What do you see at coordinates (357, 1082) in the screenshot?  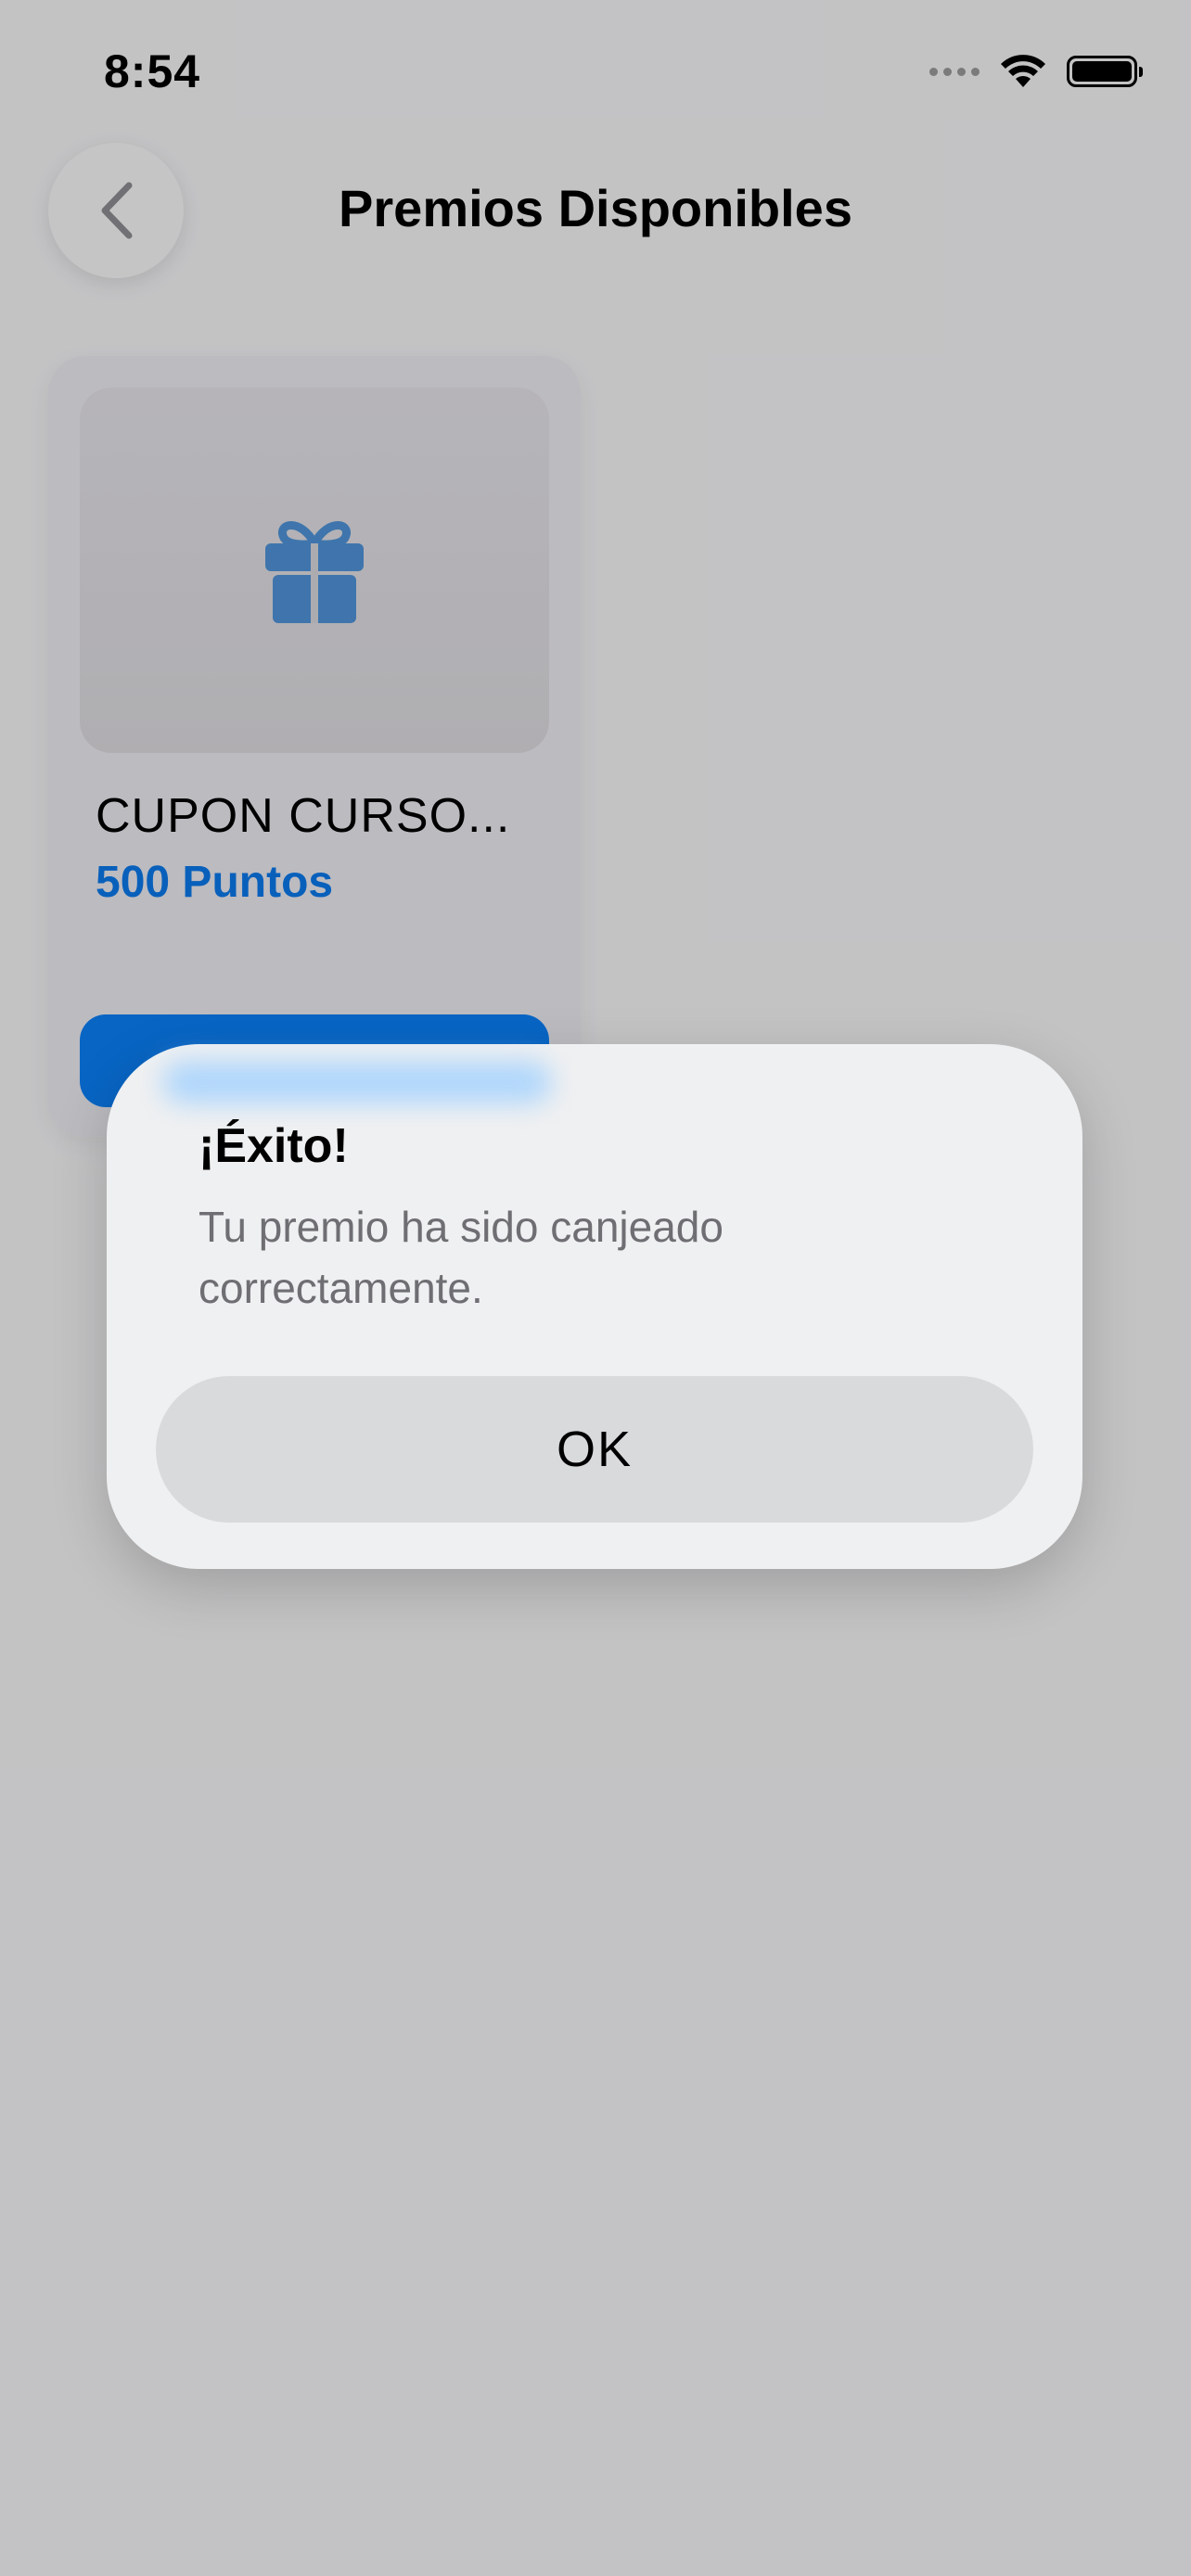 I see `alert-glow` at bounding box center [357, 1082].